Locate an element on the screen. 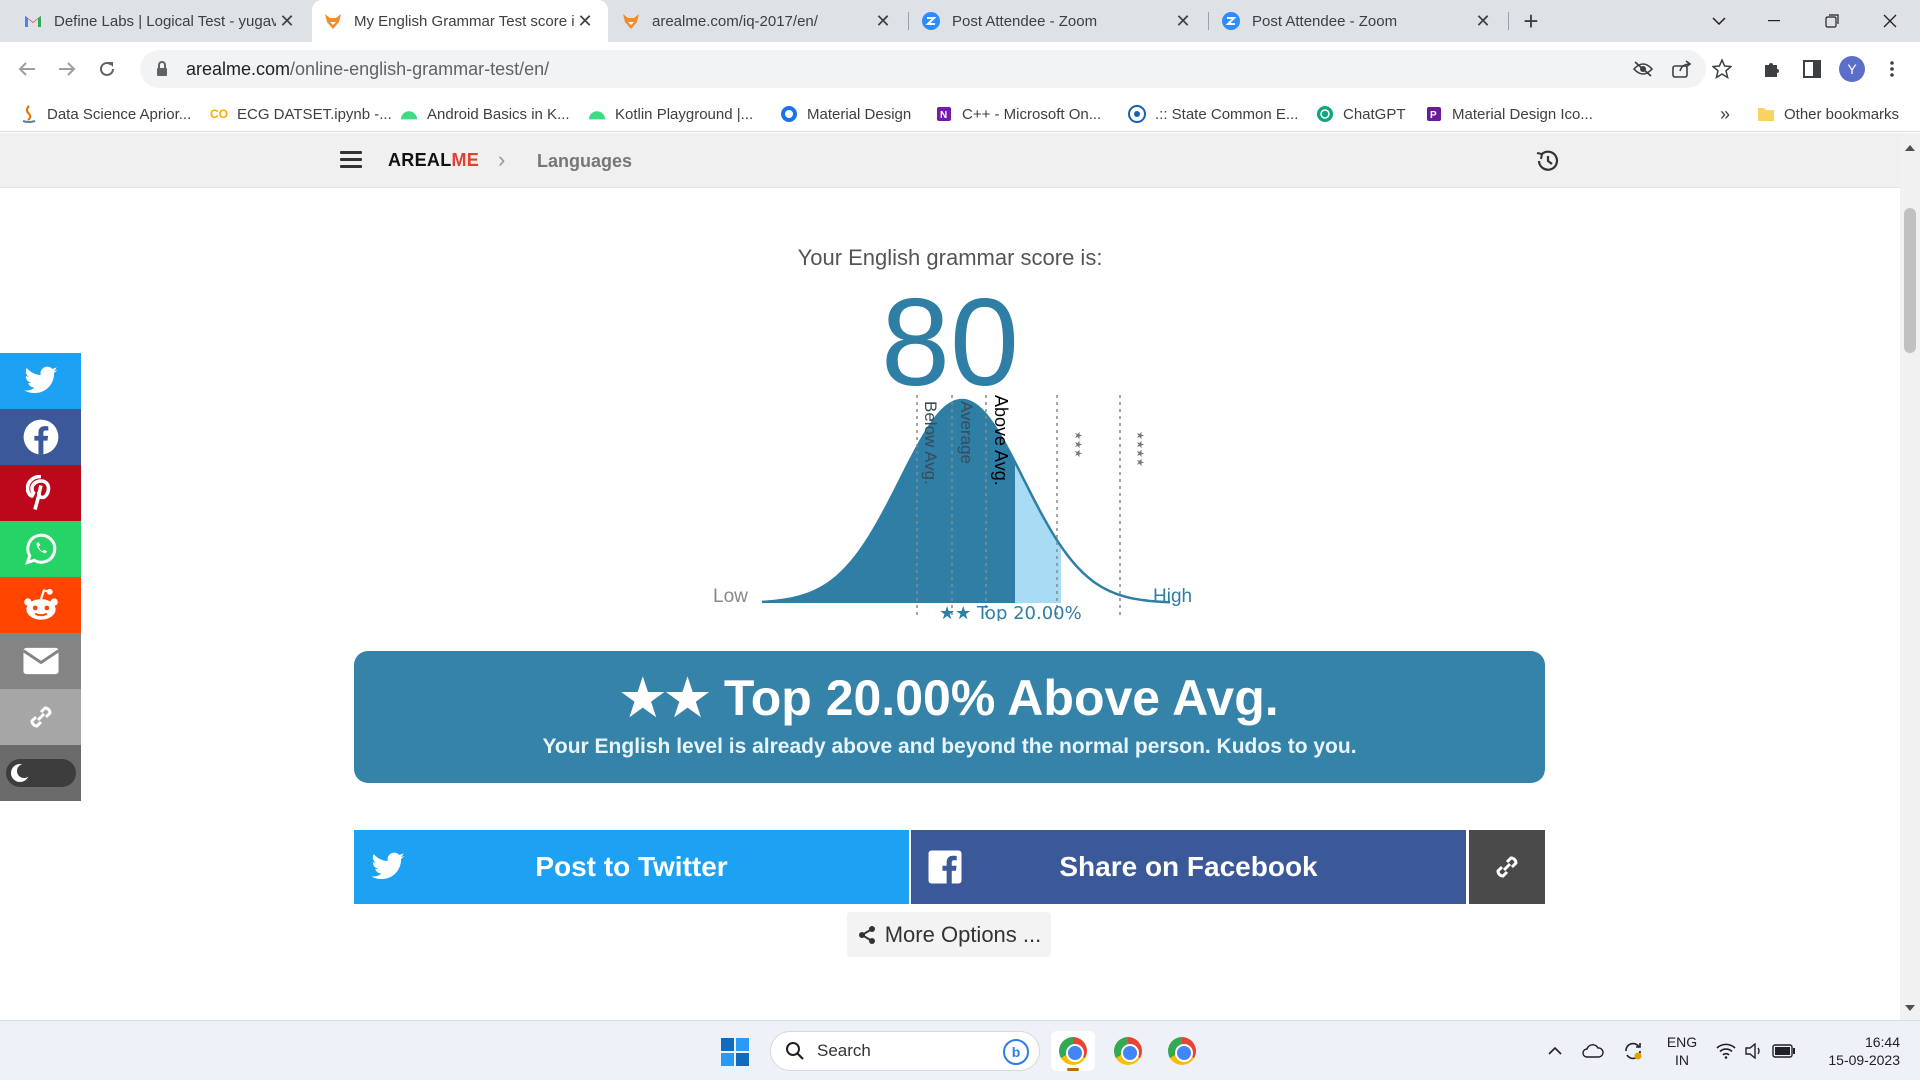  language-indicator: ENG IN is located at coordinates (1682, 1051).